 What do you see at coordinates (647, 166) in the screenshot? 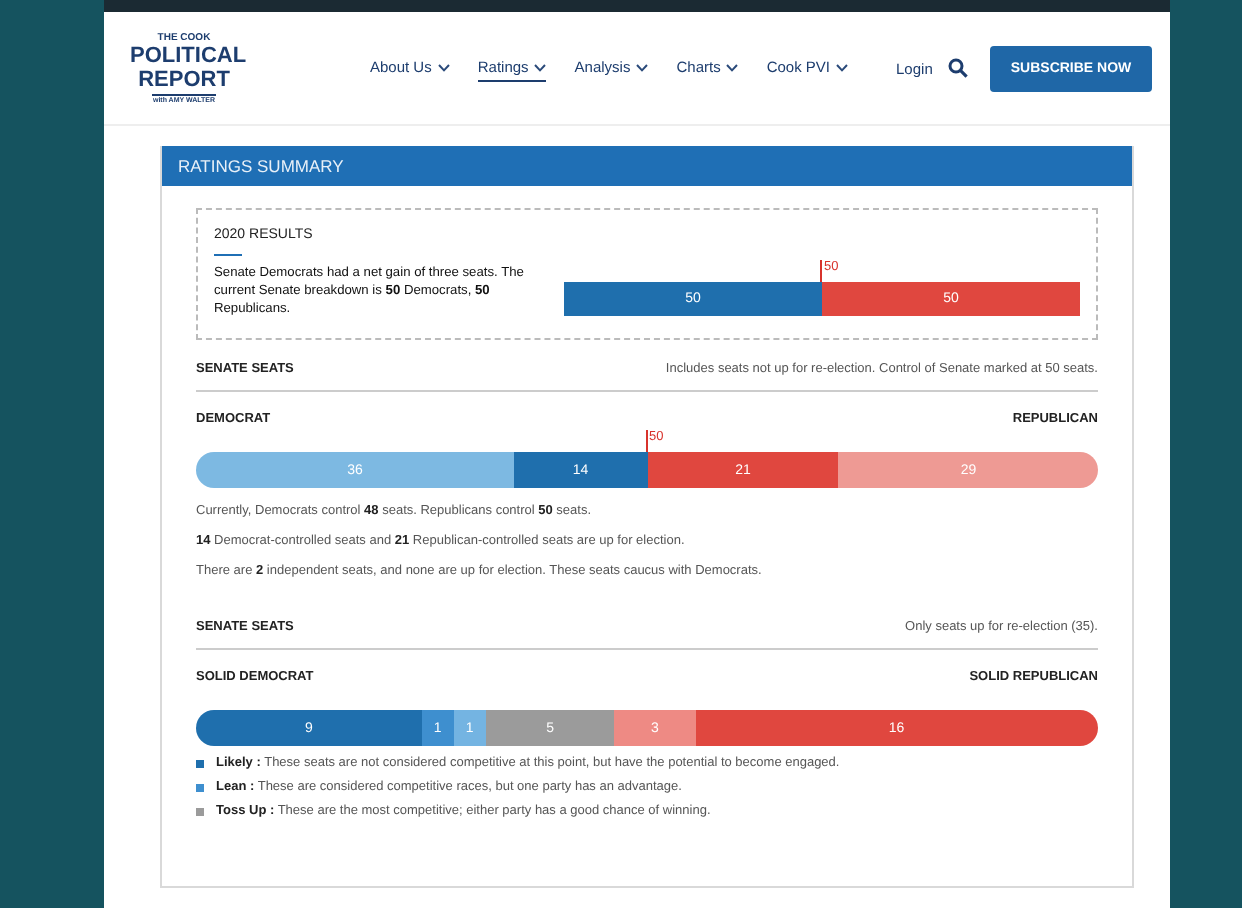
I see `panel-header: RATINGS SUMMARY` at bounding box center [647, 166].